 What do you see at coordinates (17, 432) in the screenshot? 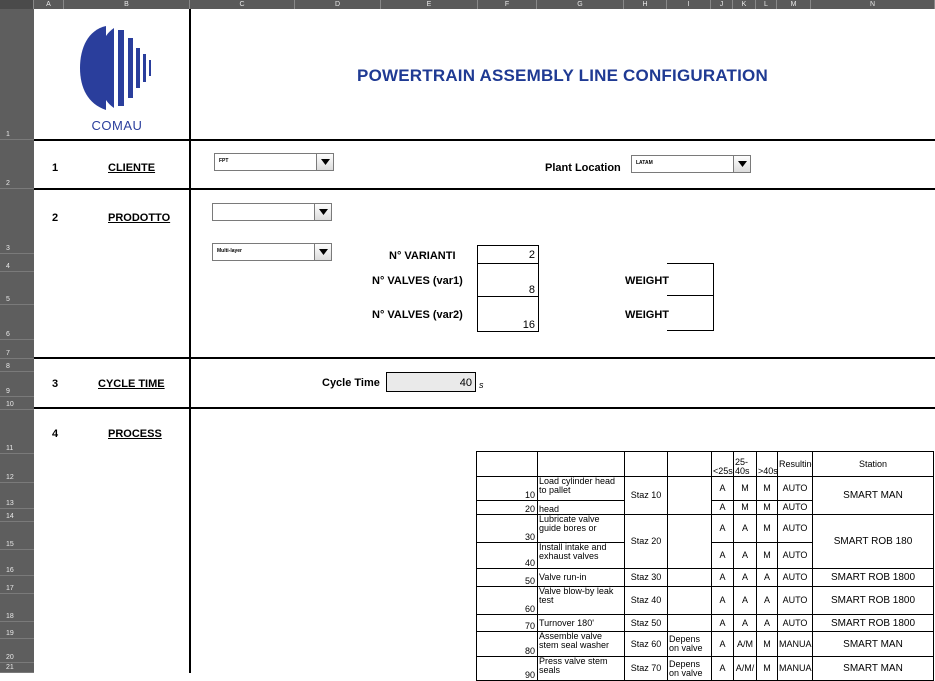
I see `row-header: 11` at bounding box center [17, 432].